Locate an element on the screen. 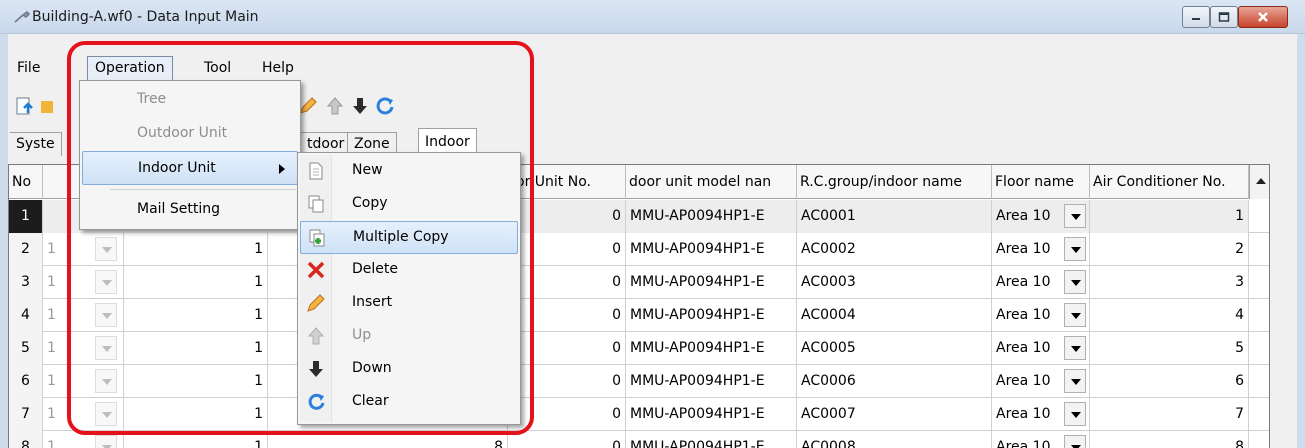  header-unit-no: or Unit No. is located at coordinates (567, 182).